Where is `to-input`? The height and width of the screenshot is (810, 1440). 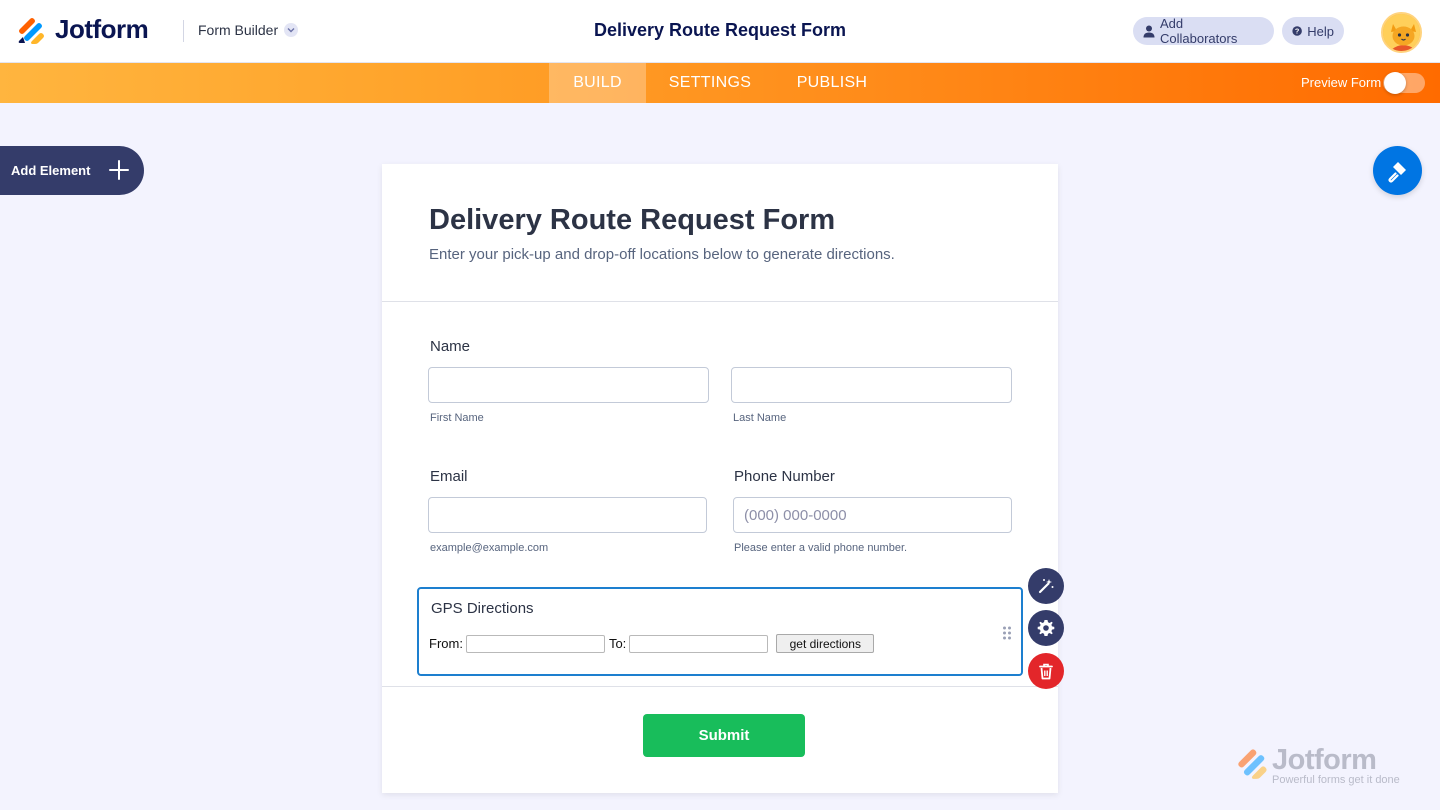
to-input is located at coordinates (699, 643).